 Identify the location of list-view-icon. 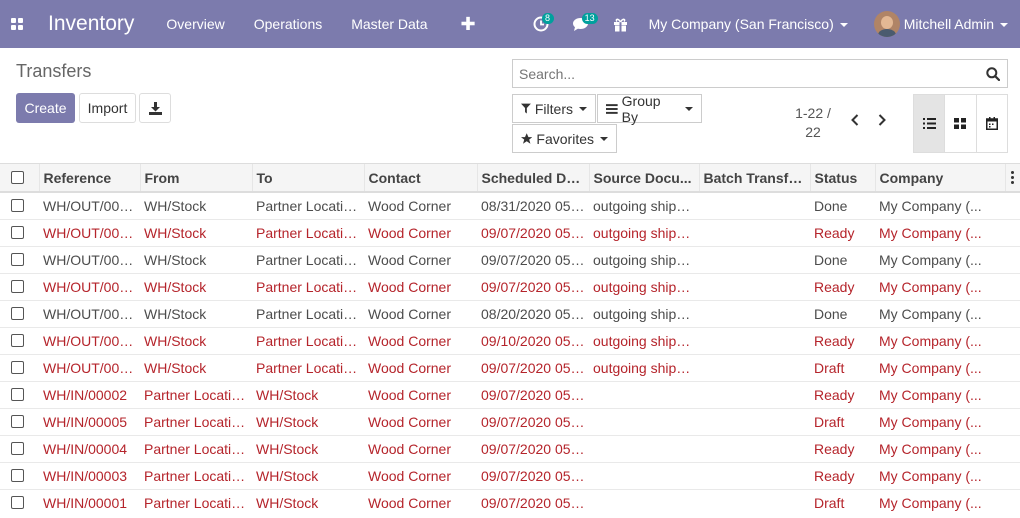
(929, 123).